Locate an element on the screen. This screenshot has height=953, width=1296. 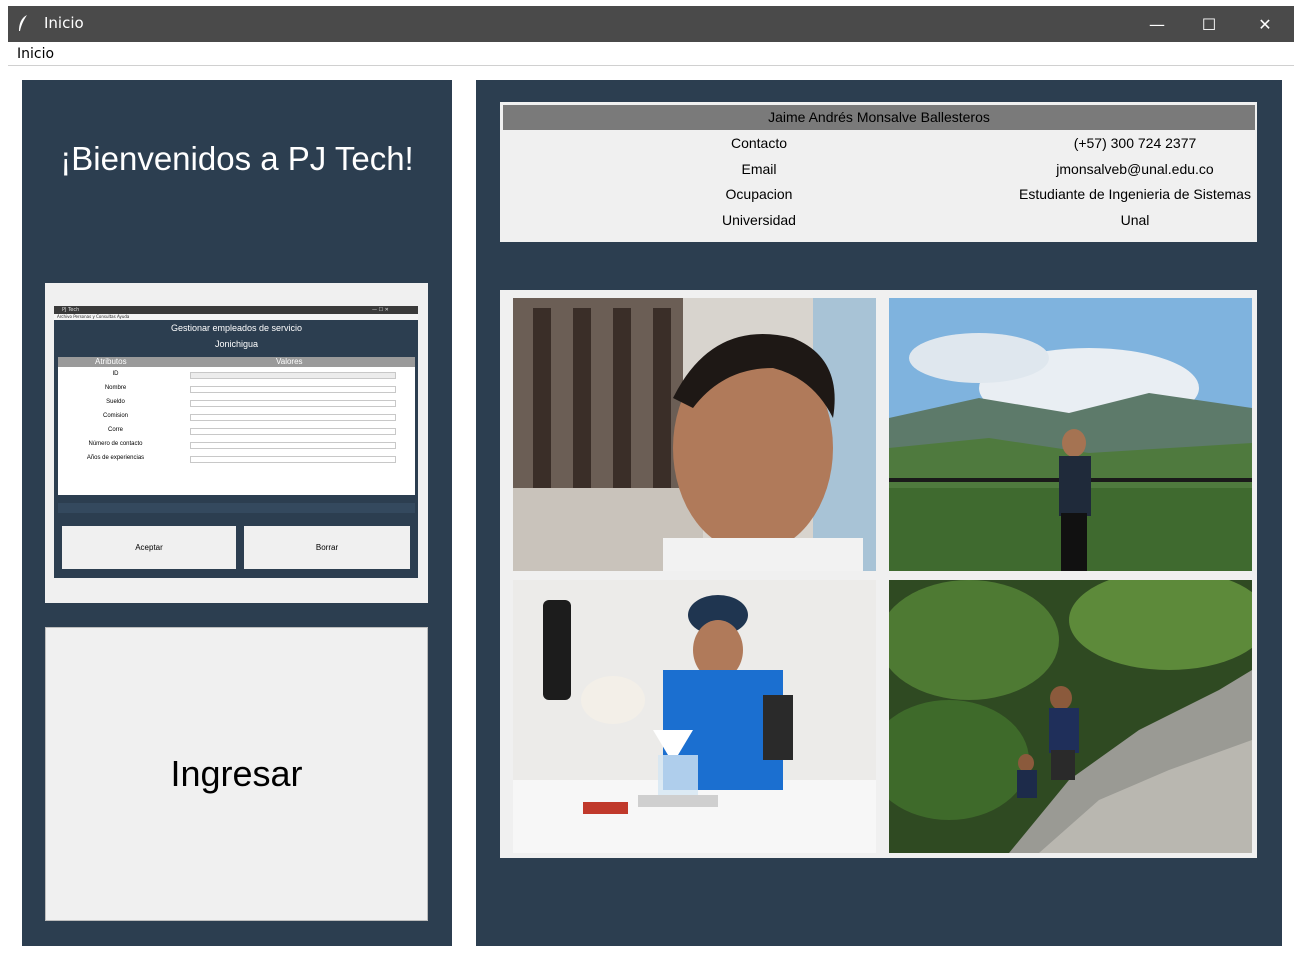
coffee-brewing-photo is located at coordinates (694, 716).